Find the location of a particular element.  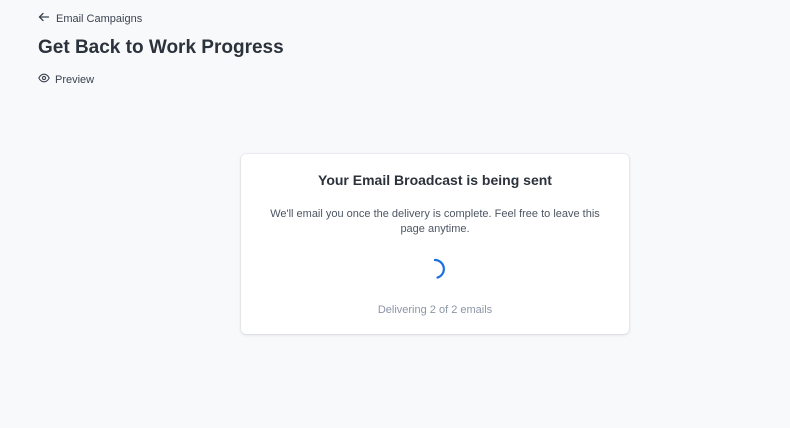

page-title: Get Back to Work Progress is located at coordinates (161, 47).